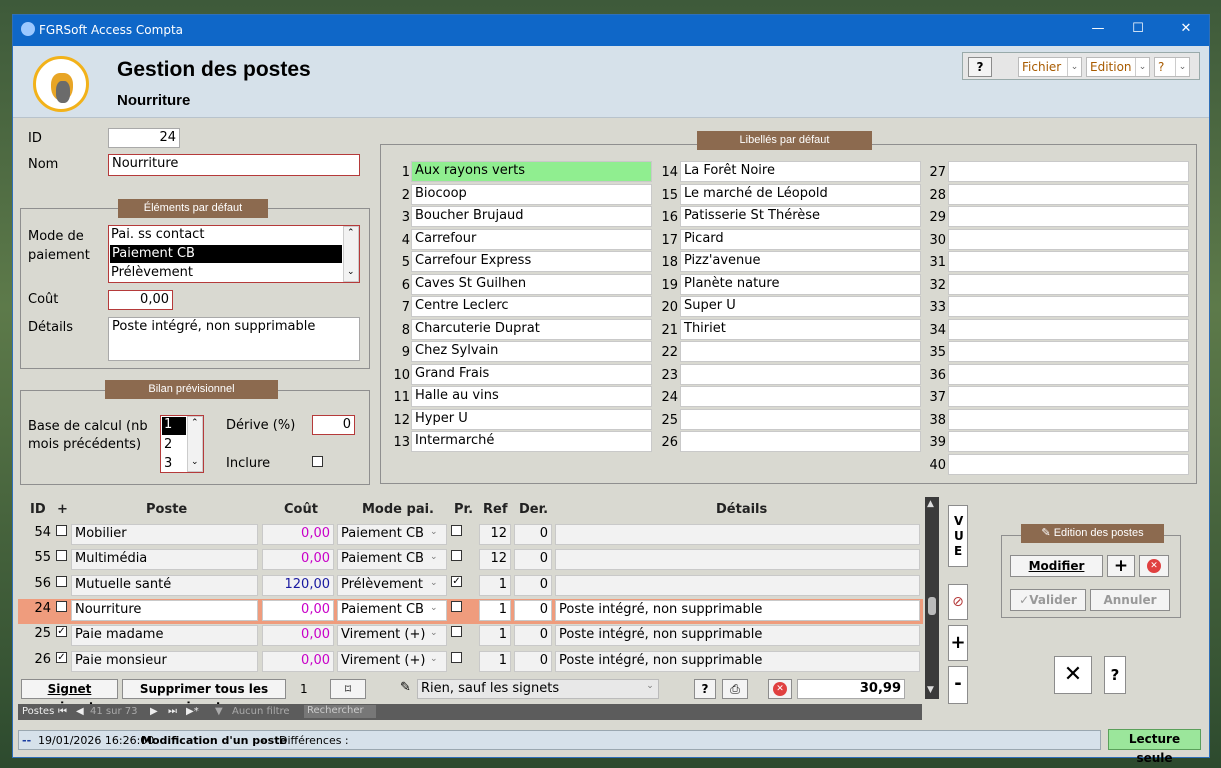  What do you see at coordinates (157, 234) in the screenshot?
I see `mode-option-0: Pai. ss contact` at bounding box center [157, 234].